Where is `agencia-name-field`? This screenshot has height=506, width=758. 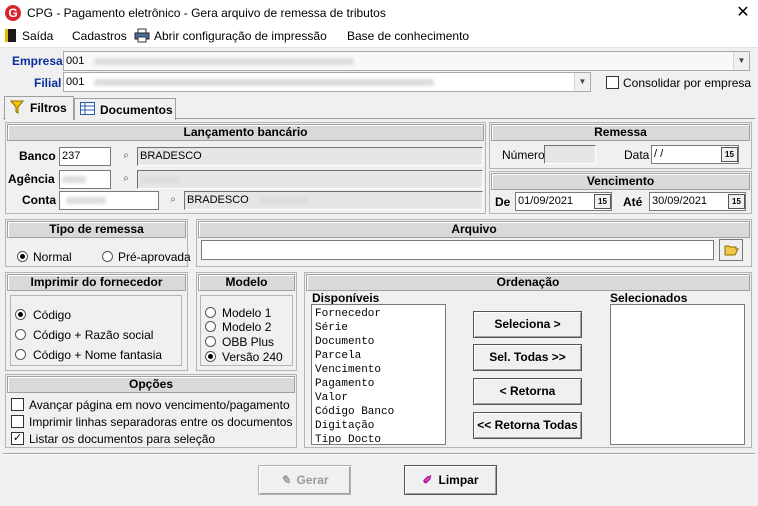 agencia-name-field is located at coordinates (310, 179).